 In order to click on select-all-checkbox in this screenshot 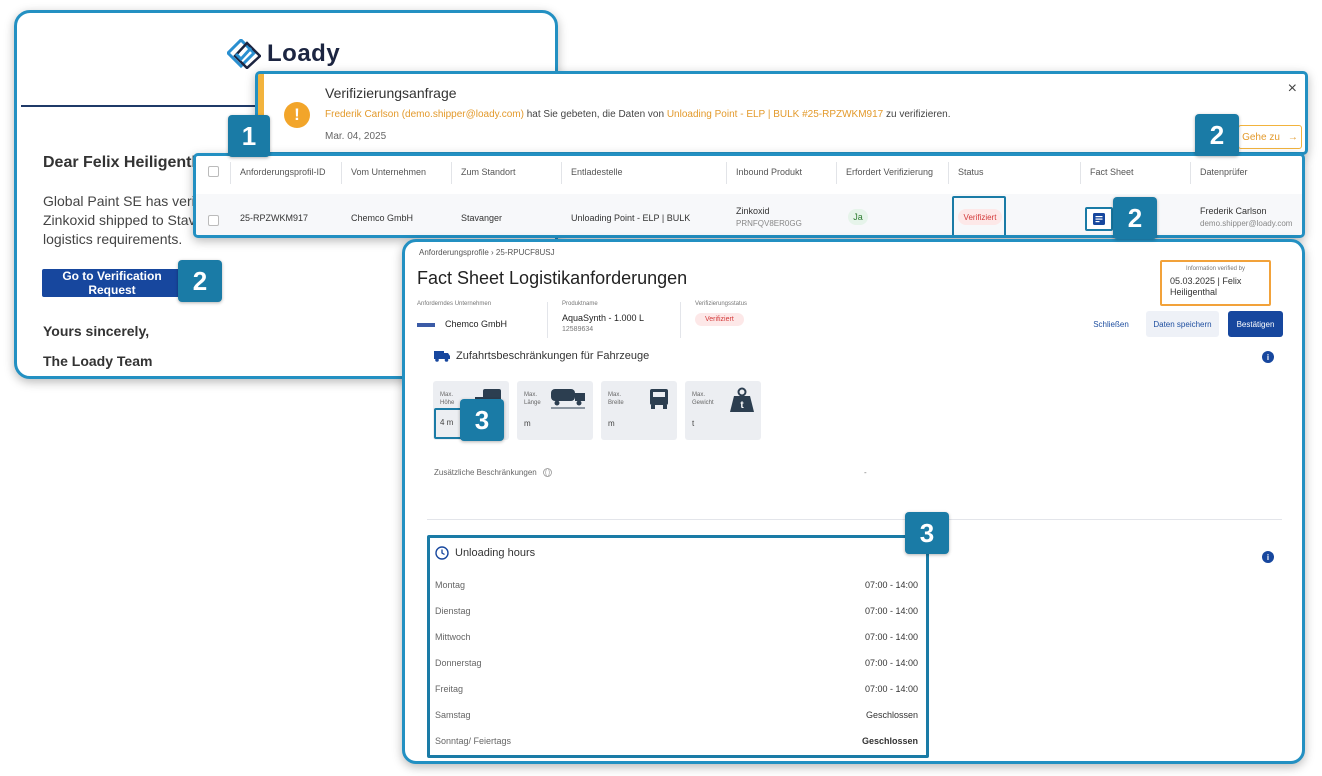, I will do `click(213, 171)`.